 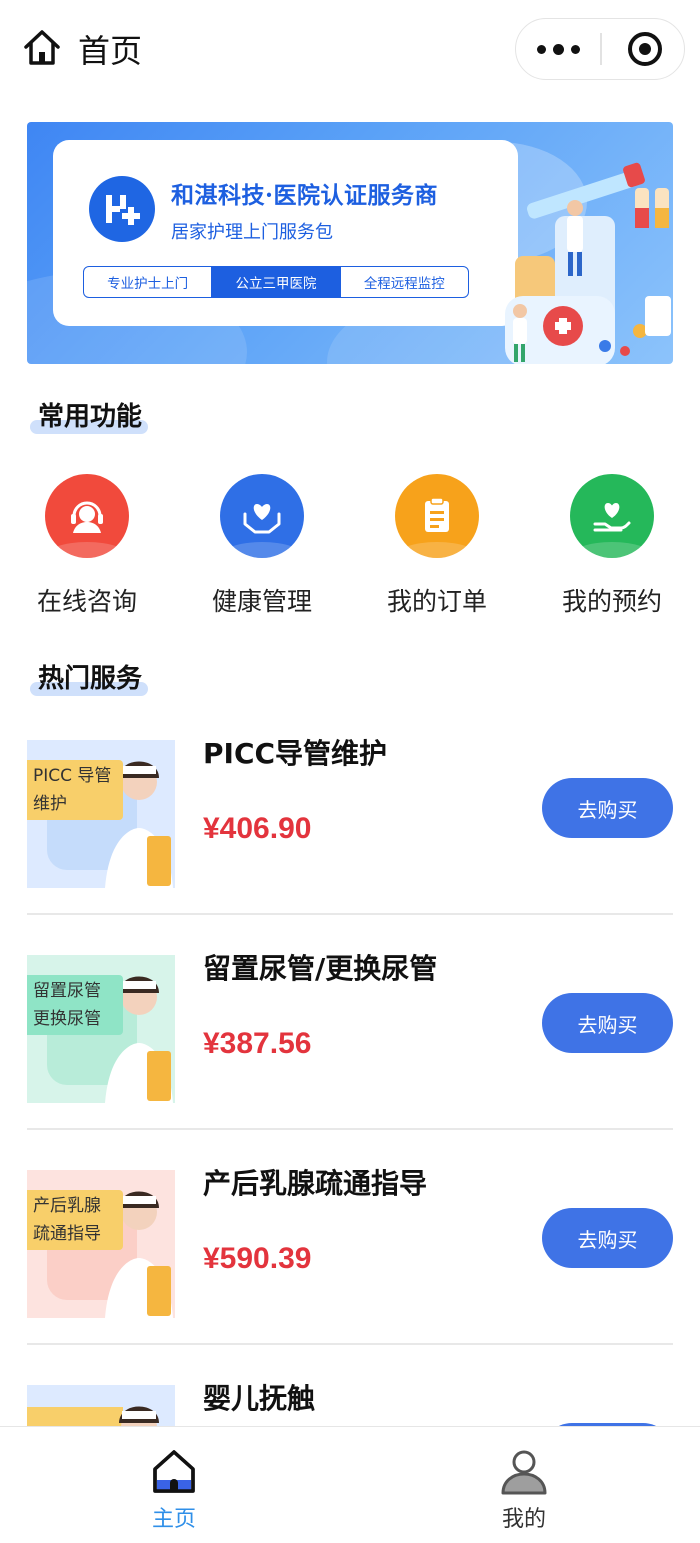 What do you see at coordinates (350, 50) in the screenshot?
I see `nav-header: 首页` at bounding box center [350, 50].